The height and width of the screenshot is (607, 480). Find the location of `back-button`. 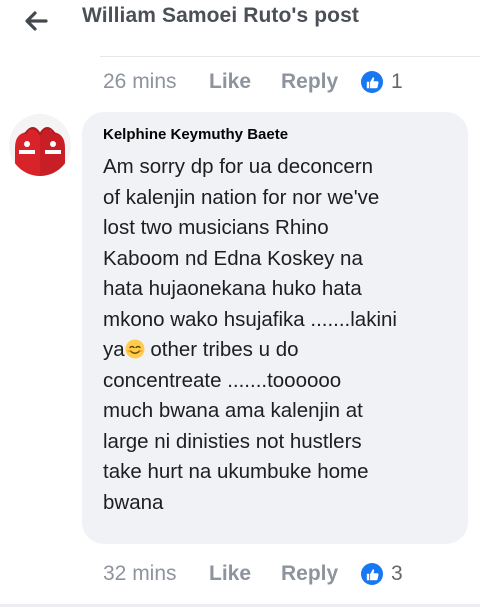

back-button is located at coordinates (36, 21).